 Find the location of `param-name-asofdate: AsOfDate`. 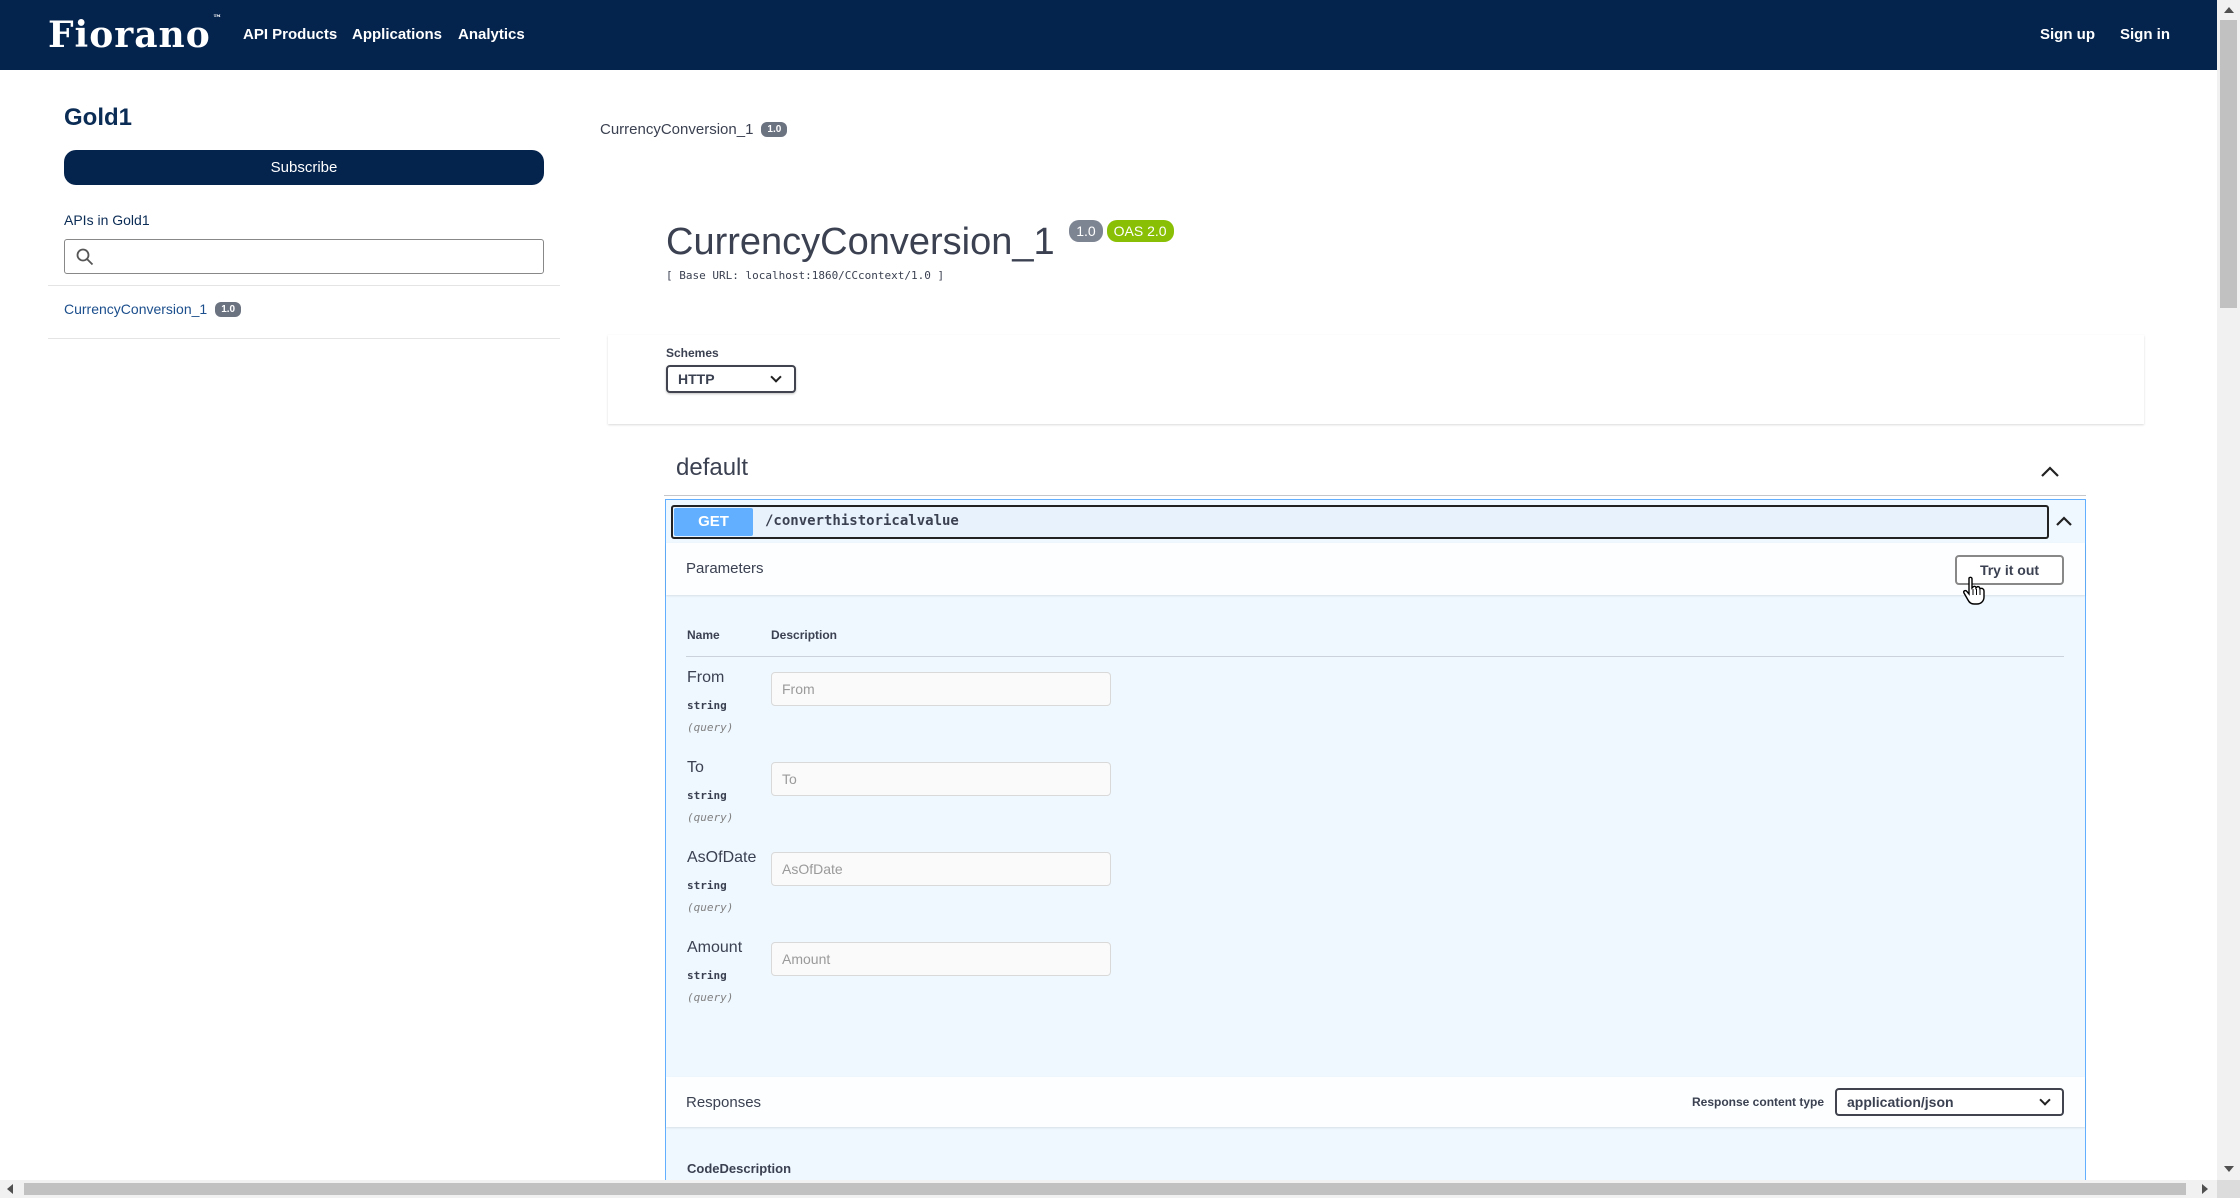

param-name-asofdate: AsOfDate is located at coordinates (722, 857).